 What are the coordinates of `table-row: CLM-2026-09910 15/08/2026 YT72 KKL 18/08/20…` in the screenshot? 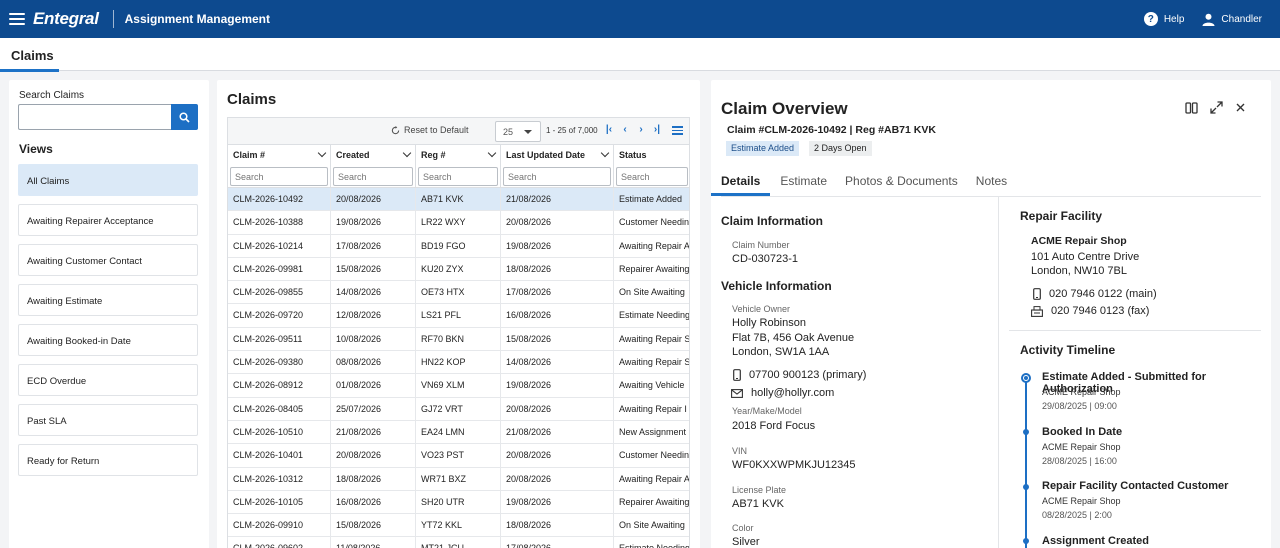 It's located at (458, 526).